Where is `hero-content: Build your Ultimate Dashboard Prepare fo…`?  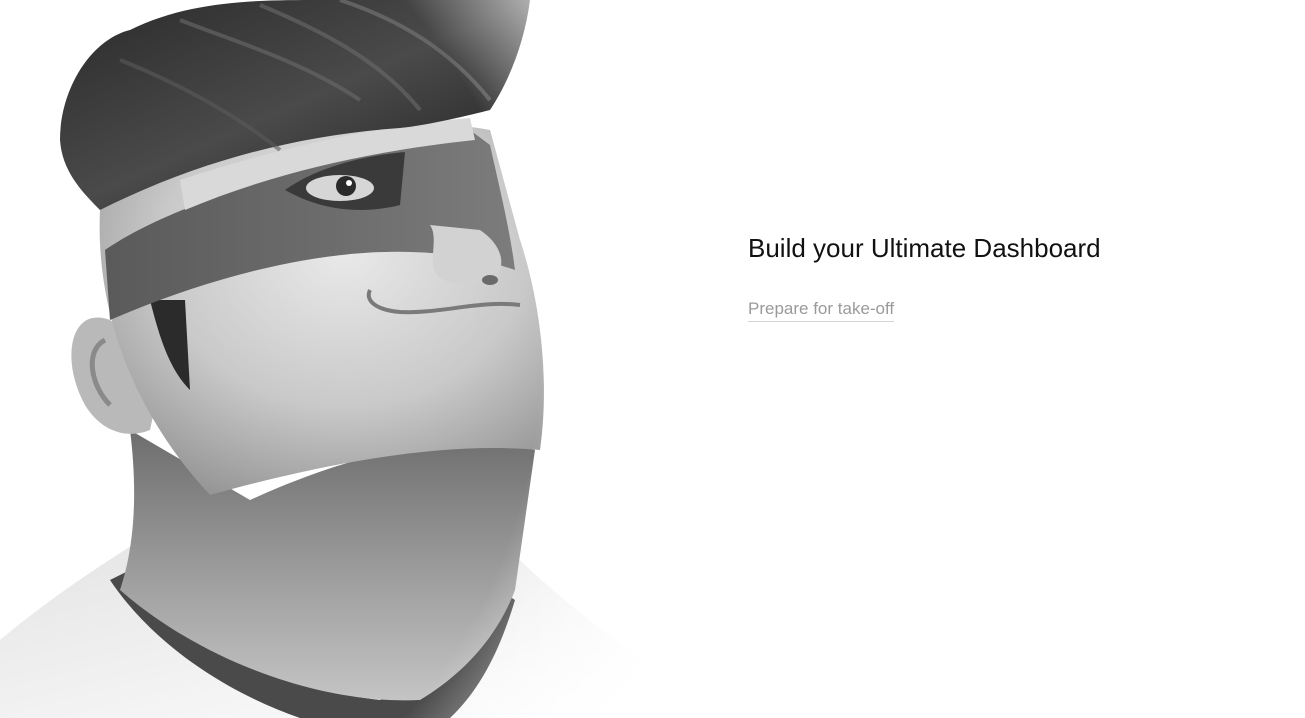
hero-content: Build your Ultimate Dashboard Prepare fo… is located at coordinates (1008, 277).